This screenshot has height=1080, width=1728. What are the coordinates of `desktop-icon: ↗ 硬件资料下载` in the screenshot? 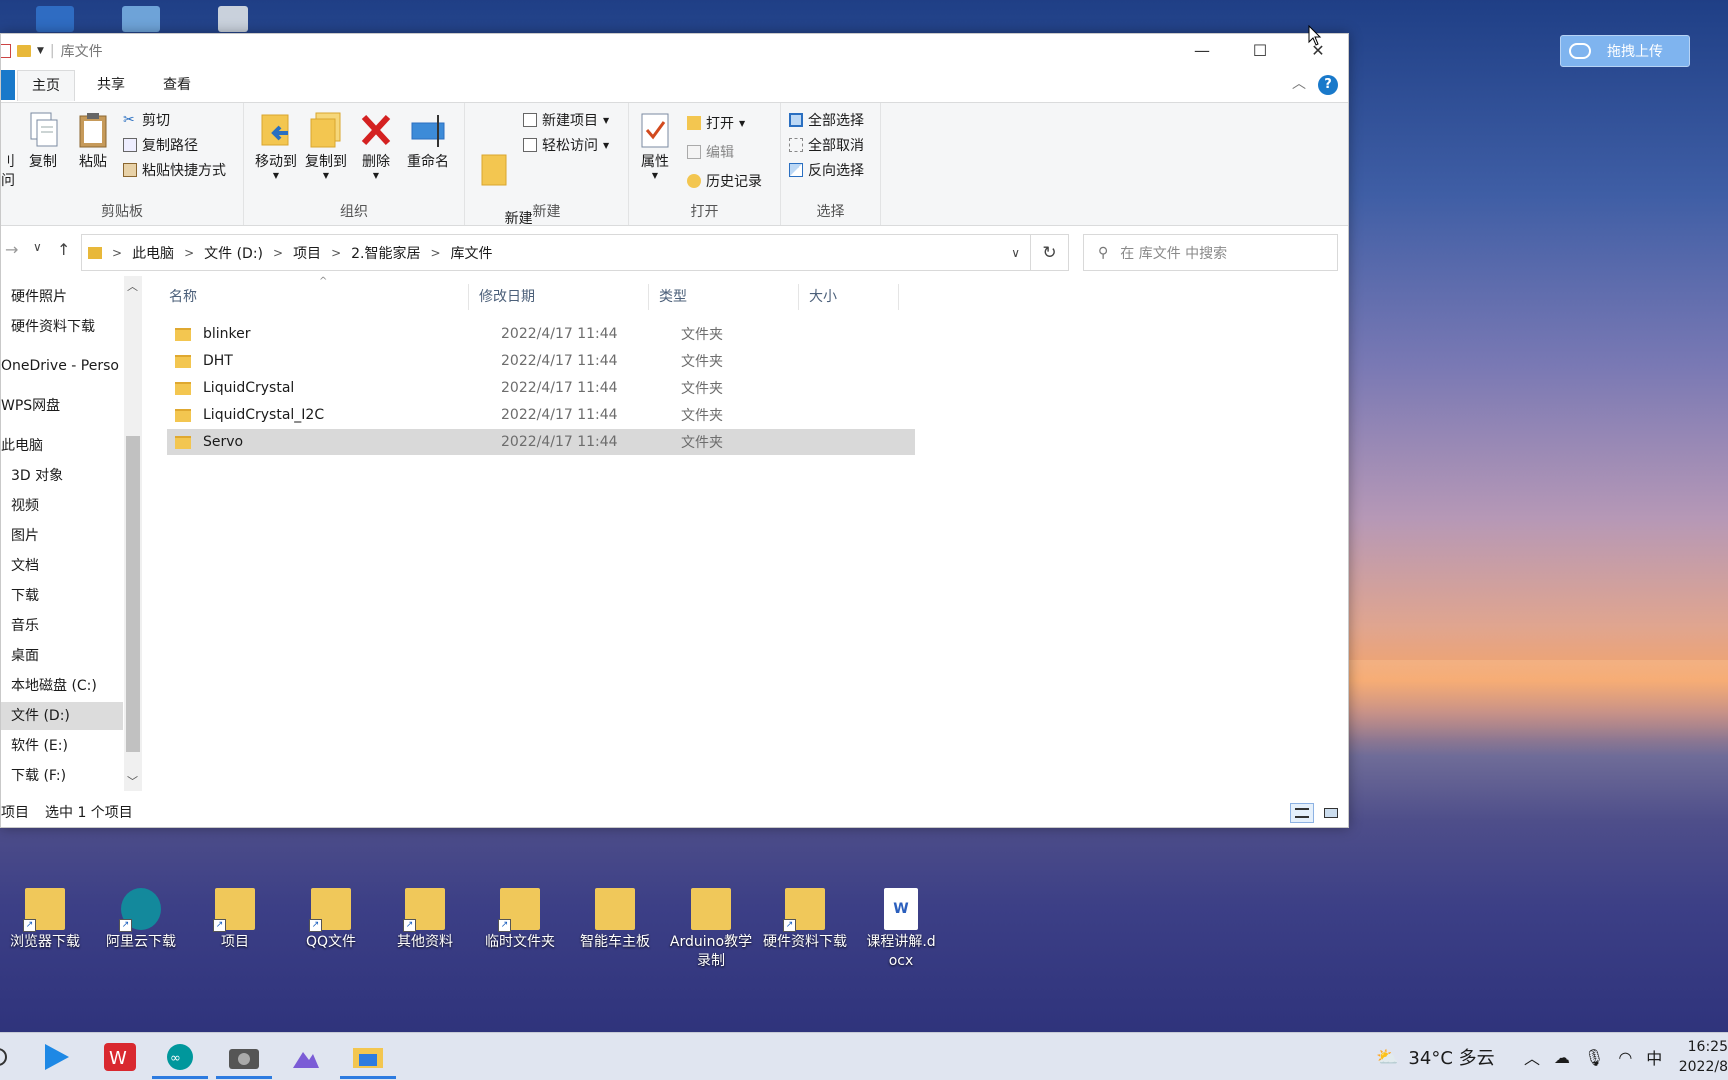 It's located at (805, 920).